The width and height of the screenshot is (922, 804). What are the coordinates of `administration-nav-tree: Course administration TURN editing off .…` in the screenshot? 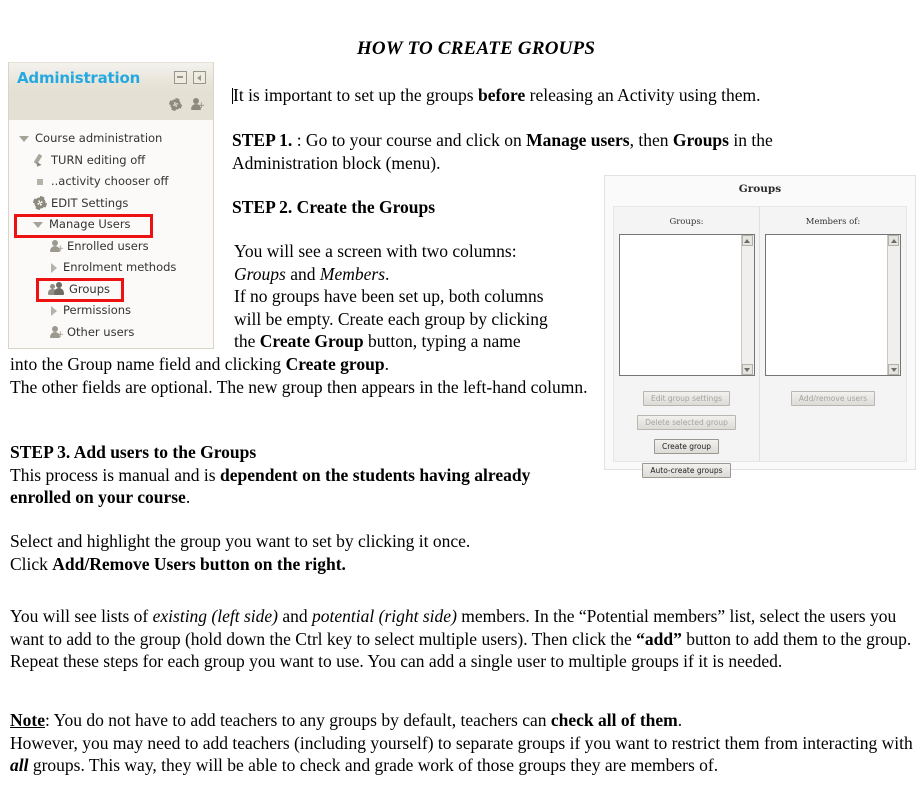 It's located at (111, 234).